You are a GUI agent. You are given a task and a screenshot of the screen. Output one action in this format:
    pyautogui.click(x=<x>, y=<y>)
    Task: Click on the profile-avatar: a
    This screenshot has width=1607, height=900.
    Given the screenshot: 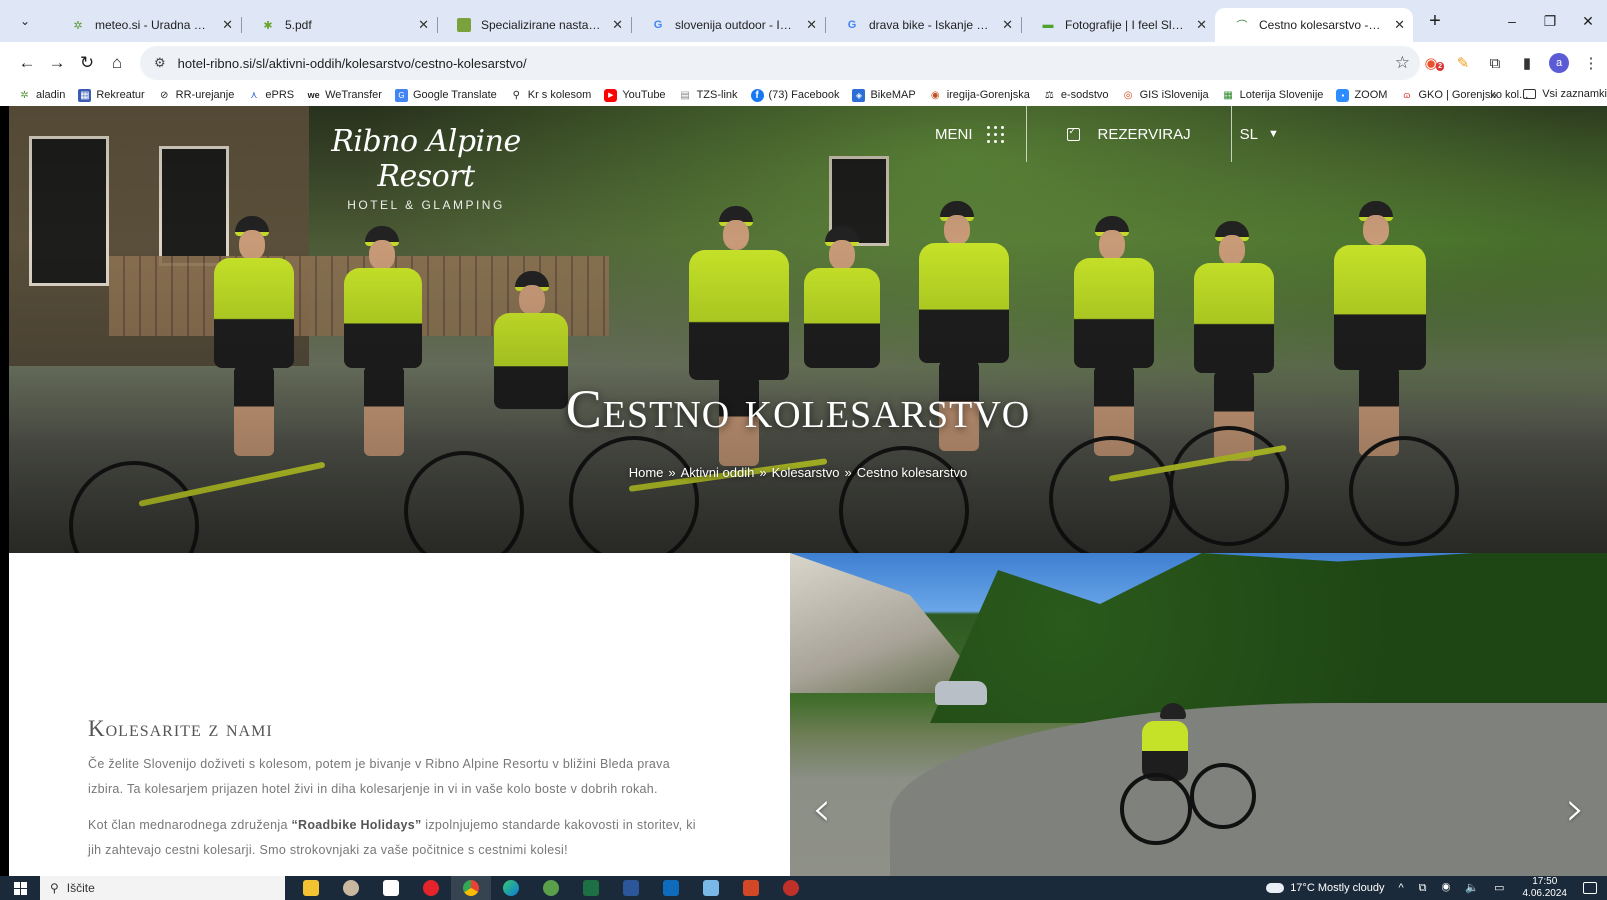 What is the action you would take?
    pyautogui.click(x=1559, y=63)
    